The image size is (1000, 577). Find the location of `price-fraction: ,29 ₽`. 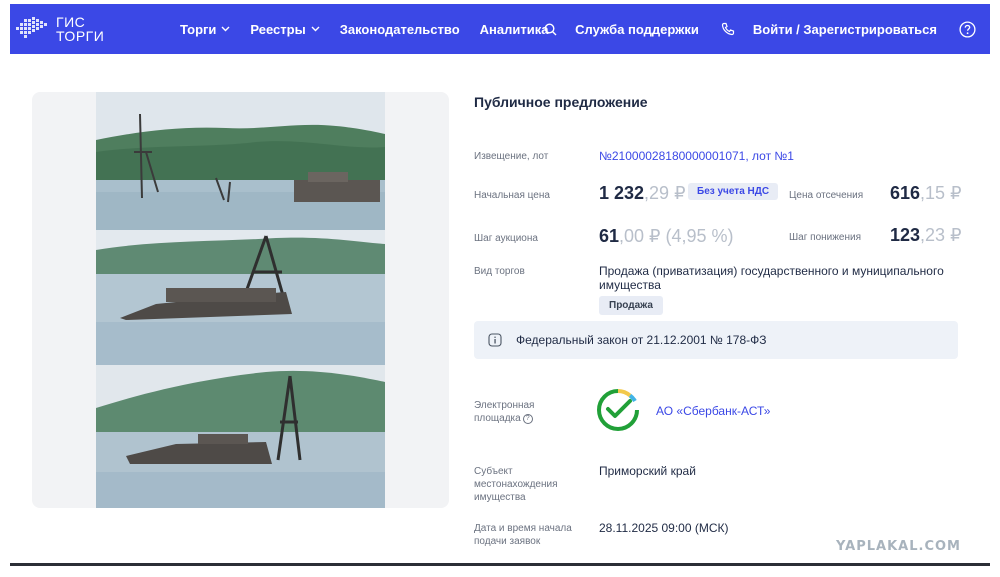

price-fraction: ,29 ₽ is located at coordinates (665, 193).